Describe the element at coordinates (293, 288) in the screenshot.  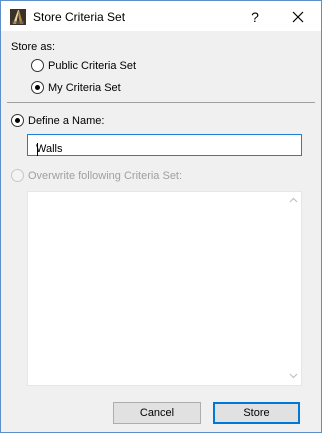
I see `list-scrollbar` at that location.